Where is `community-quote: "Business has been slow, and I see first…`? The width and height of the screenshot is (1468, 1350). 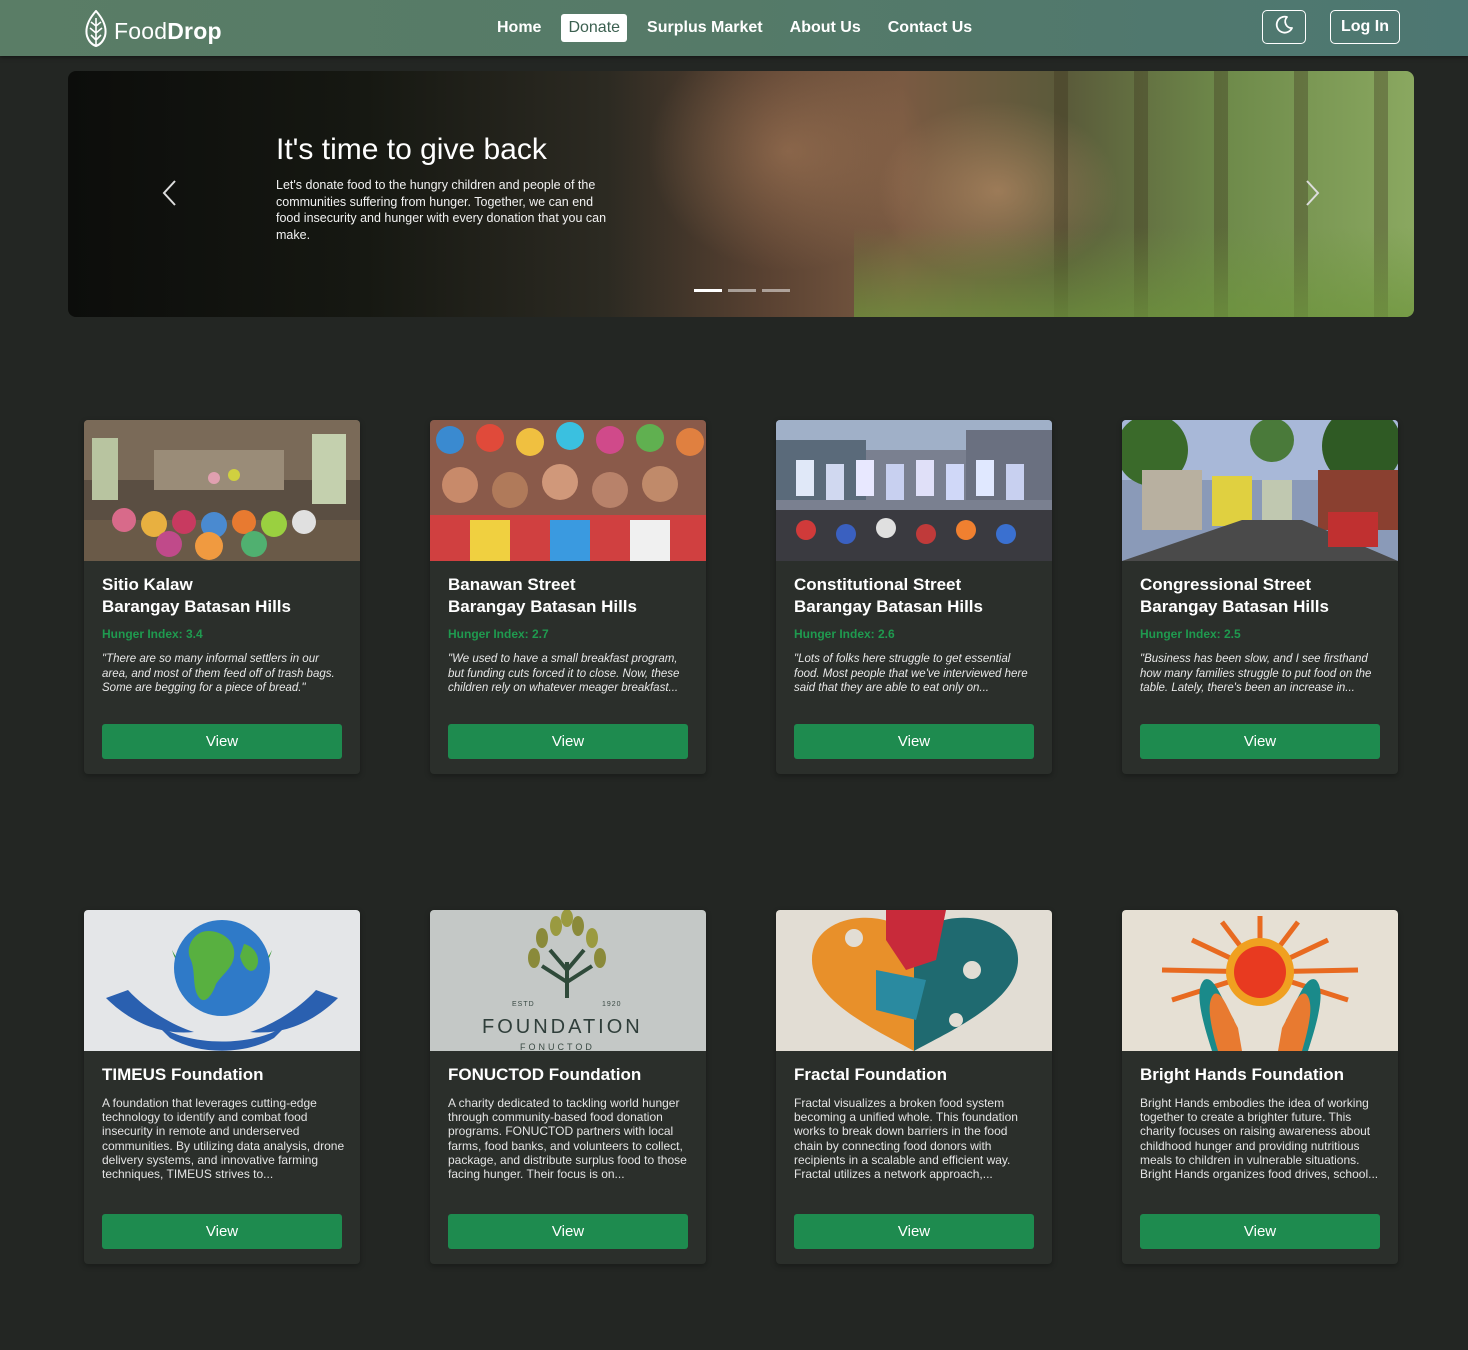
community-quote: "Business has been slow, and I see first… is located at coordinates (1256, 673).